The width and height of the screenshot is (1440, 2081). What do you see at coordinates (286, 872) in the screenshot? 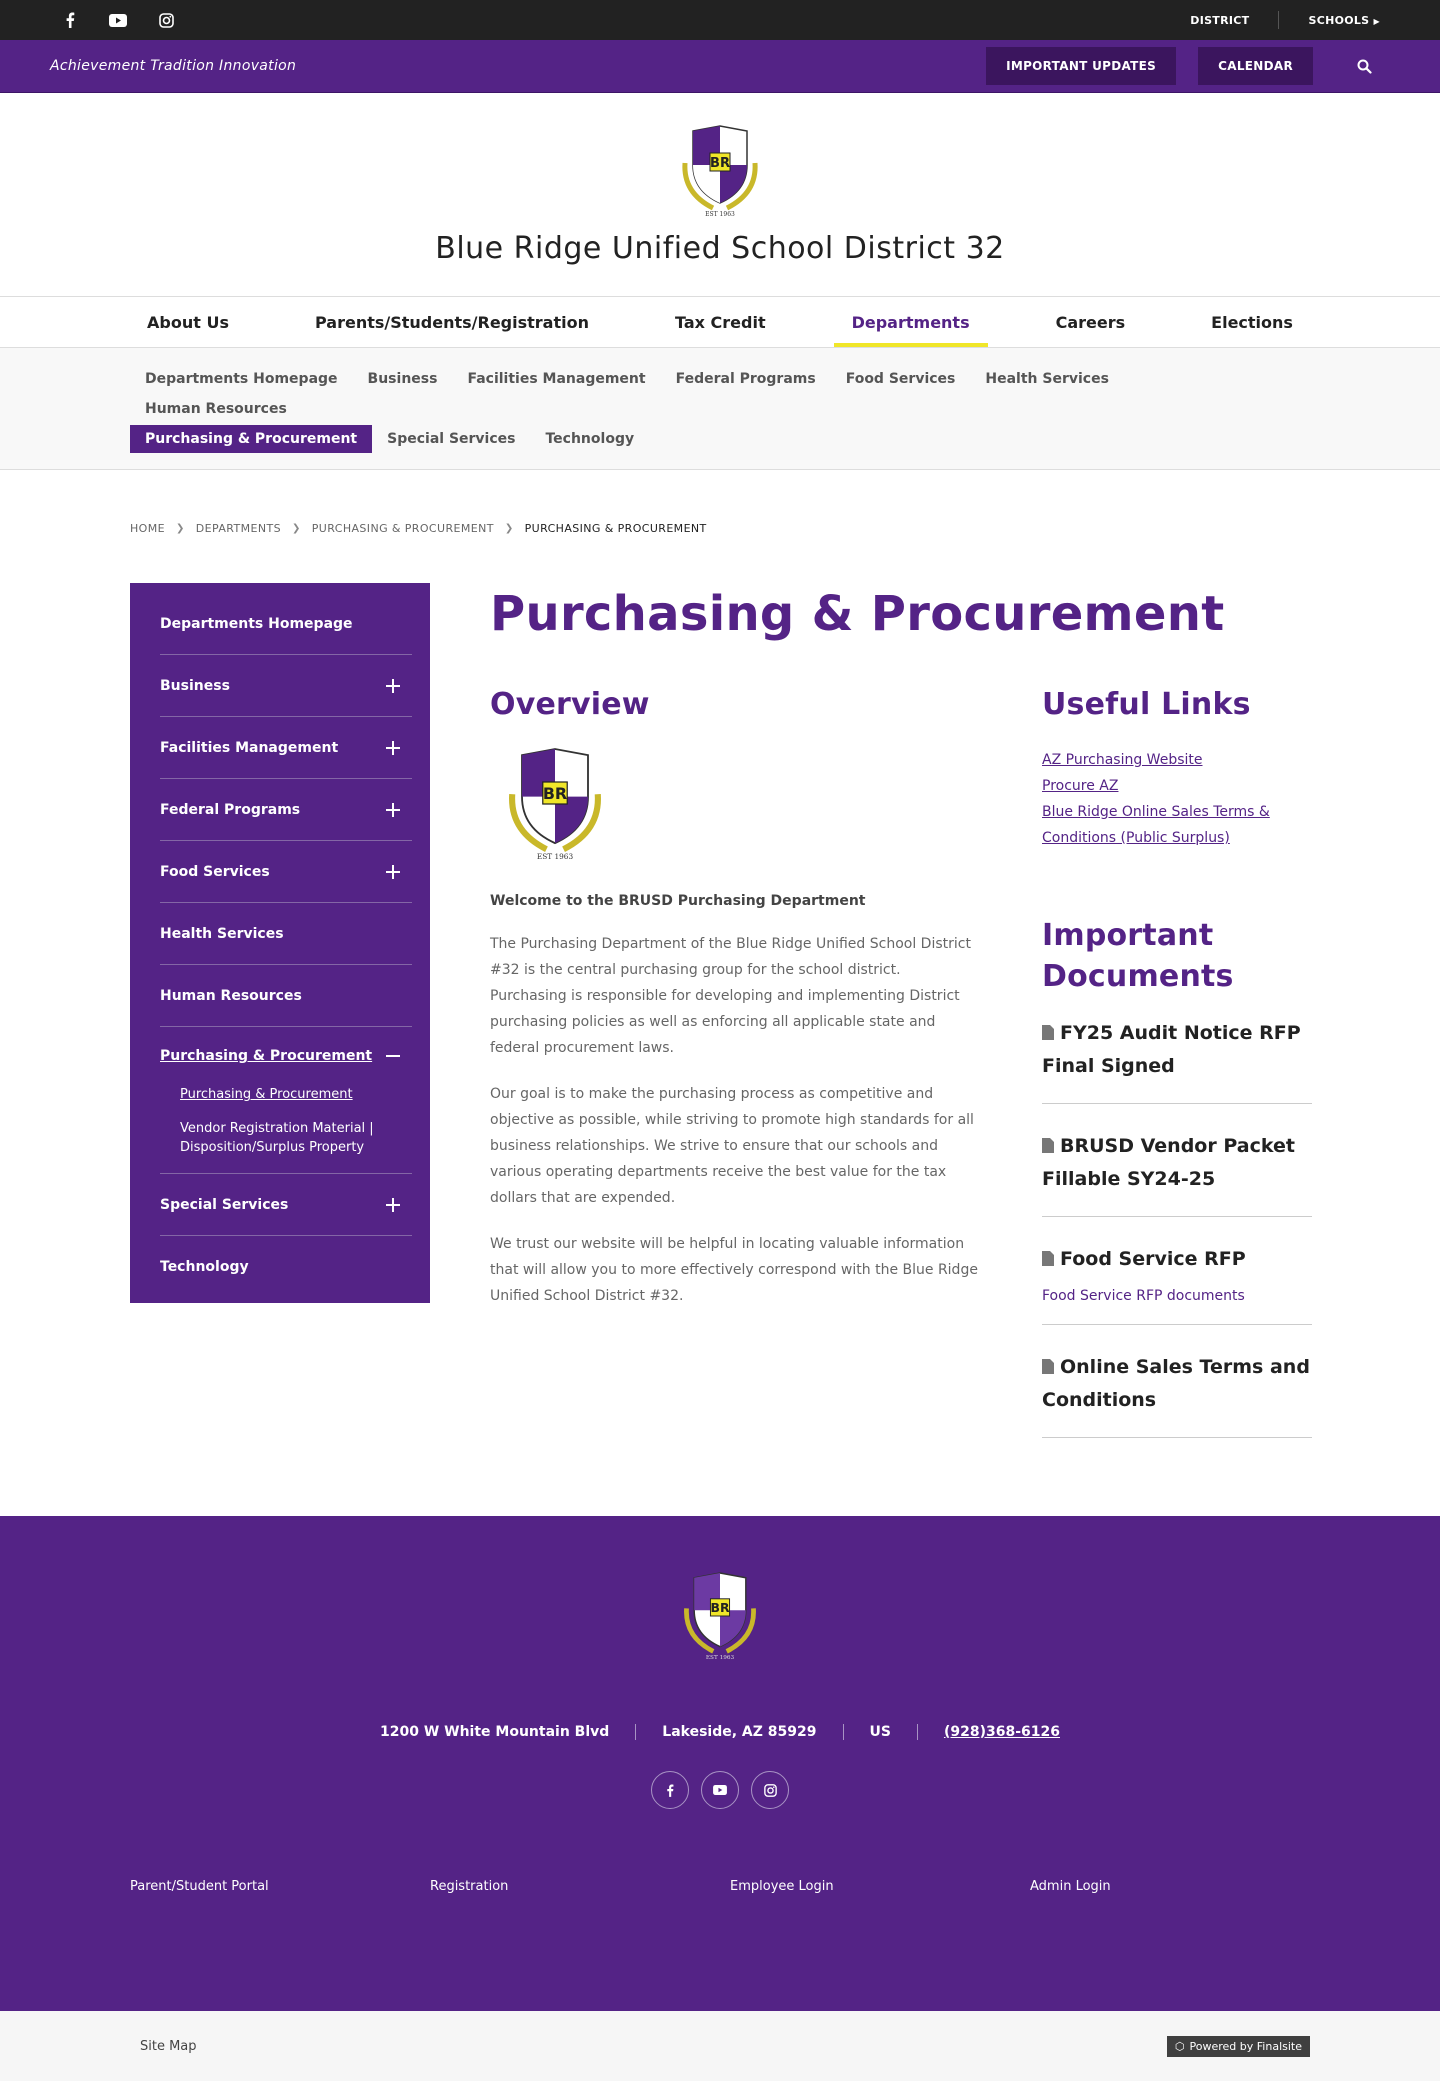
I see `sidebar-item-food-services: Food Services` at bounding box center [286, 872].